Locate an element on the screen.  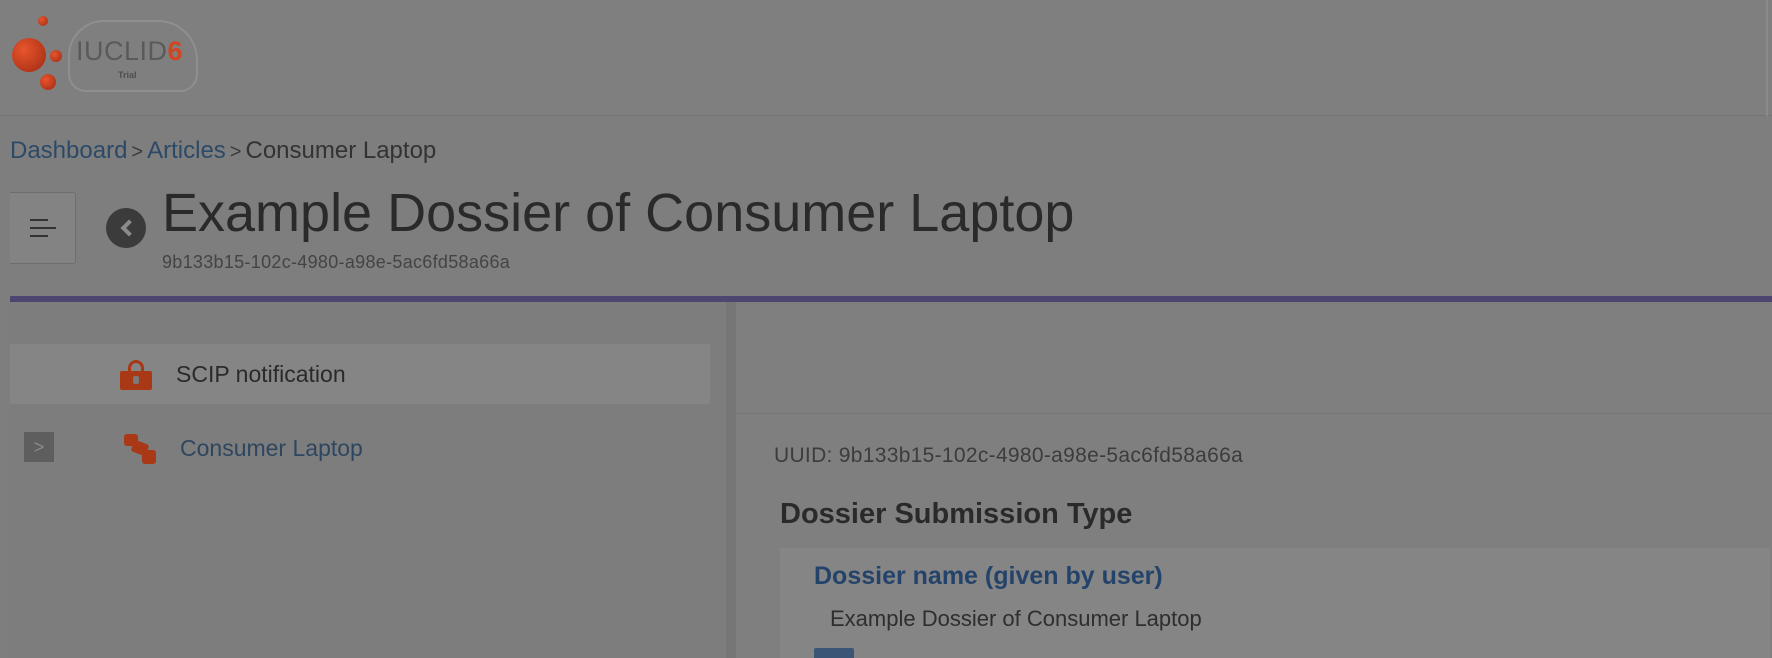
logo-edition-text: Trial is located at coordinates (127, 75).